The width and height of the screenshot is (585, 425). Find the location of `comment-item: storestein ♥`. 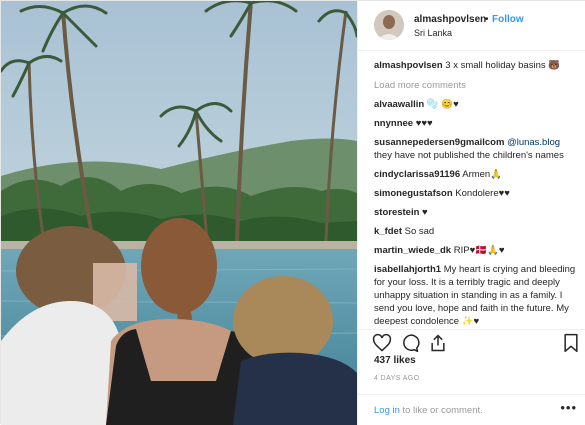

comment-item: storestein ♥ is located at coordinates (476, 212).